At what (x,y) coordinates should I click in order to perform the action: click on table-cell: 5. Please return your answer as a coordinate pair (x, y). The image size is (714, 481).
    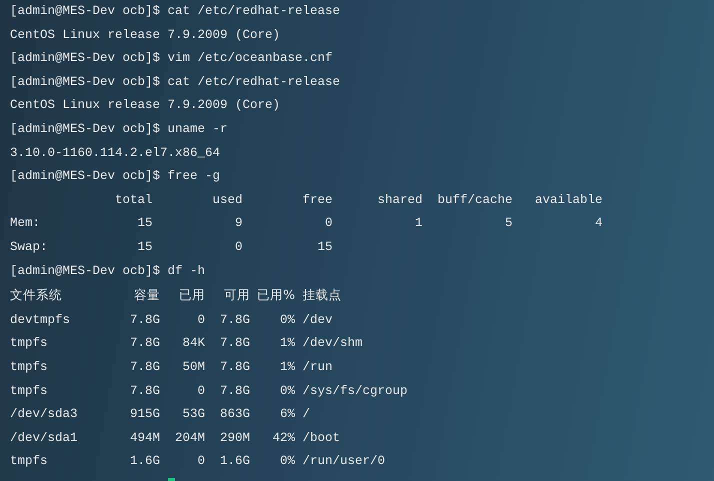
    Looking at the image, I should click on (508, 223).